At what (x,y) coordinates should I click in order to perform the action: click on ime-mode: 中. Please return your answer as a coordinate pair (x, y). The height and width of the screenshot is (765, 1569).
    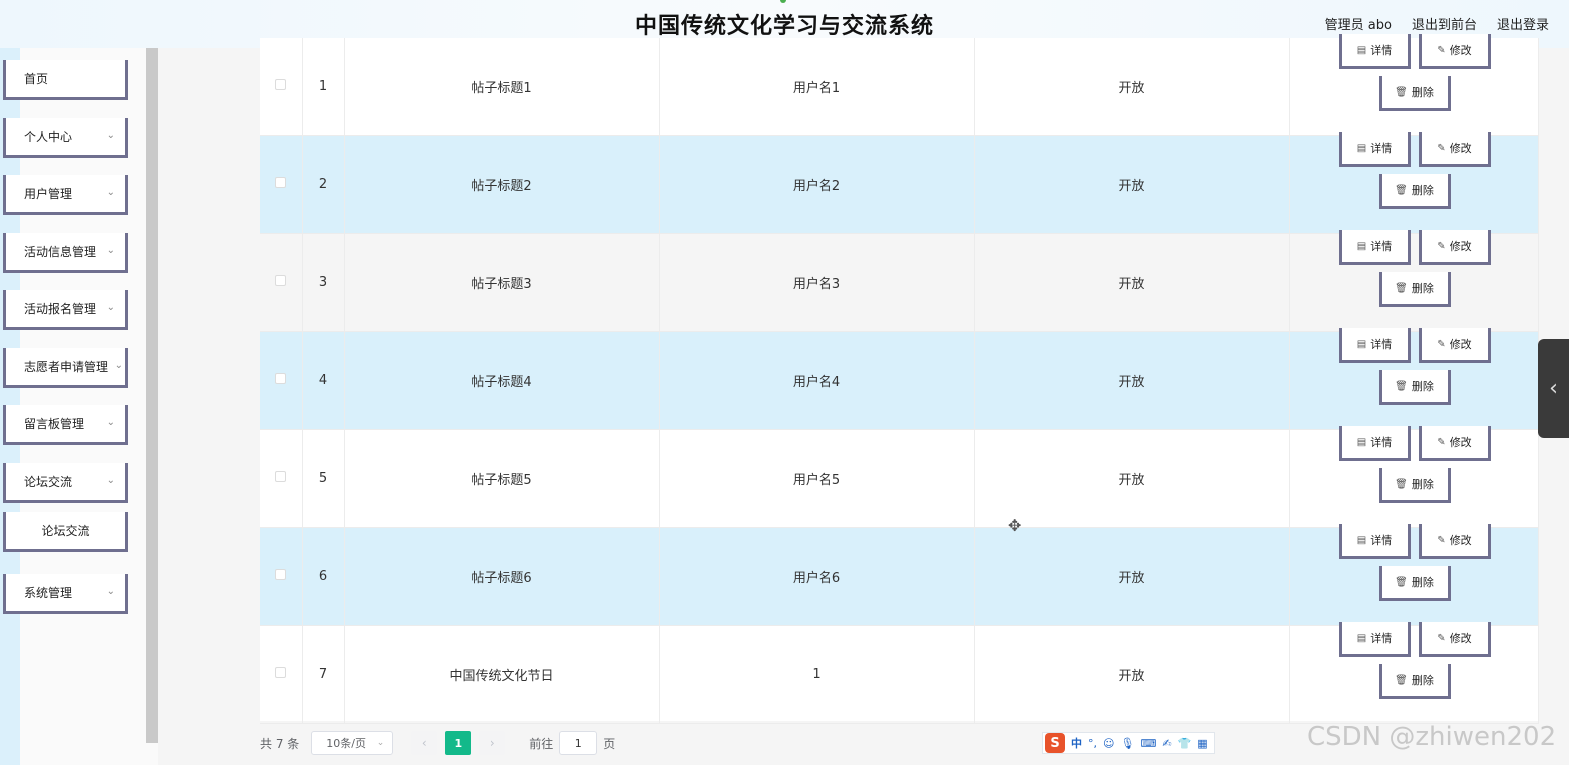
    Looking at the image, I should click on (1076, 743).